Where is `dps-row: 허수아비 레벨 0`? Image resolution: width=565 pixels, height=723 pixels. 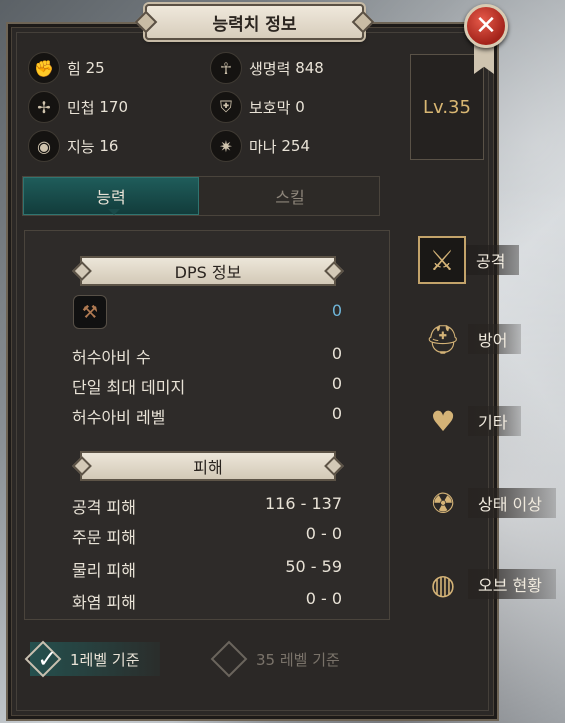
dps-row: 허수아비 레벨 0 is located at coordinates (207, 416).